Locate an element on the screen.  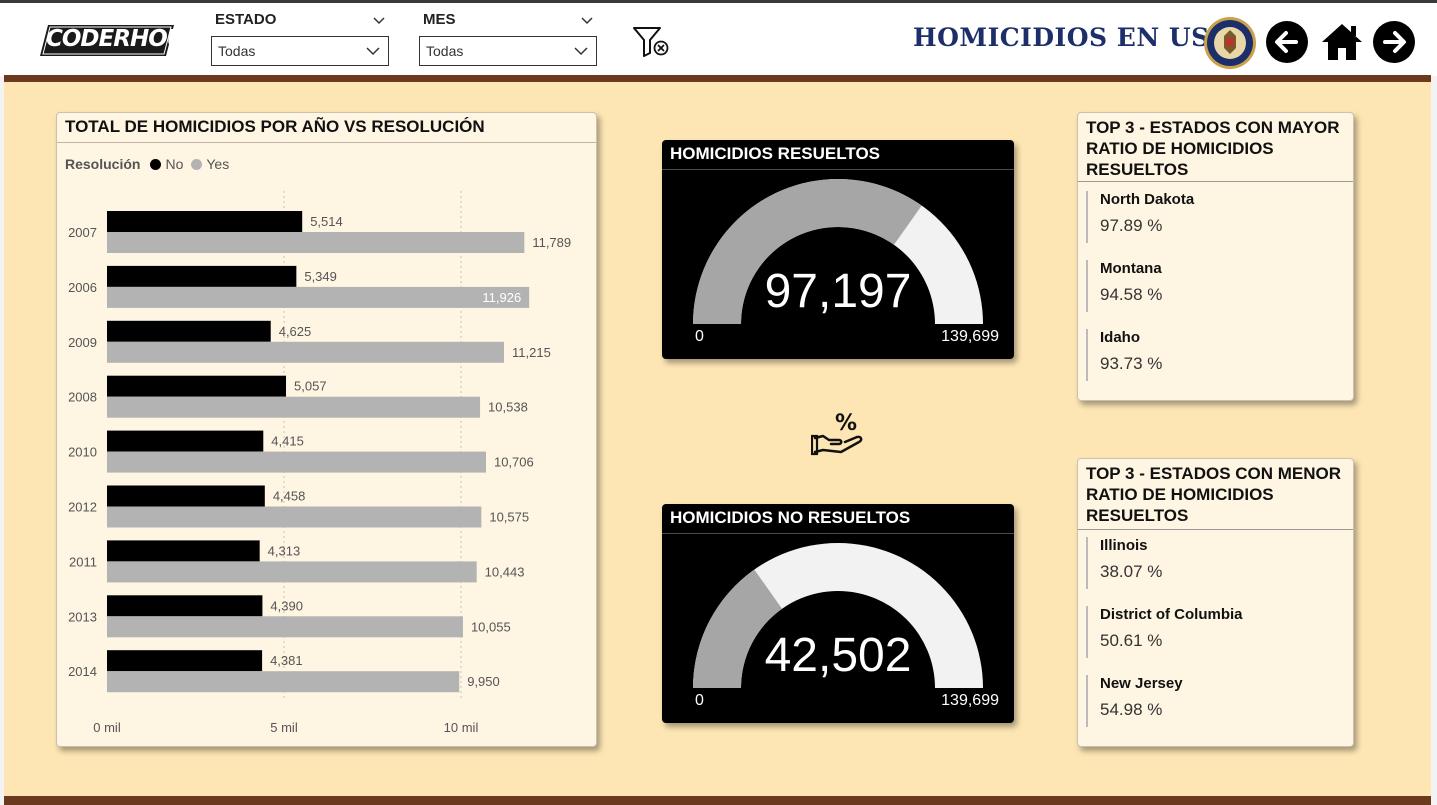
gauge-card-resueltos: HOMICIDIOS RESUELTOS 97,197 0 139,699 is located at coordinates (838, 249).